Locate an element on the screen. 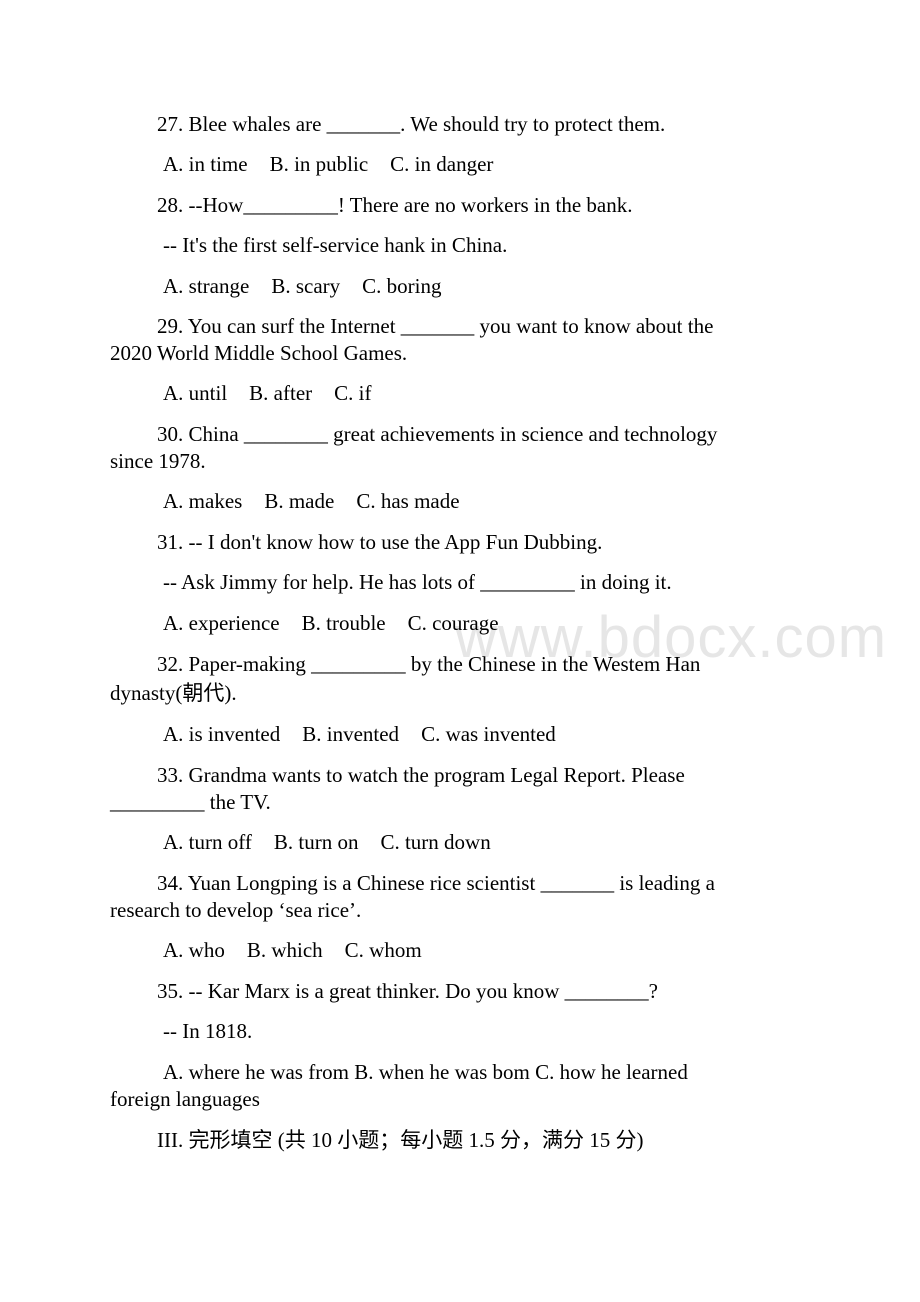 This screenshot has height=1302, width=920. question-27-options: A. in time B. in public C. in danger is located at coordinates (339, 164).